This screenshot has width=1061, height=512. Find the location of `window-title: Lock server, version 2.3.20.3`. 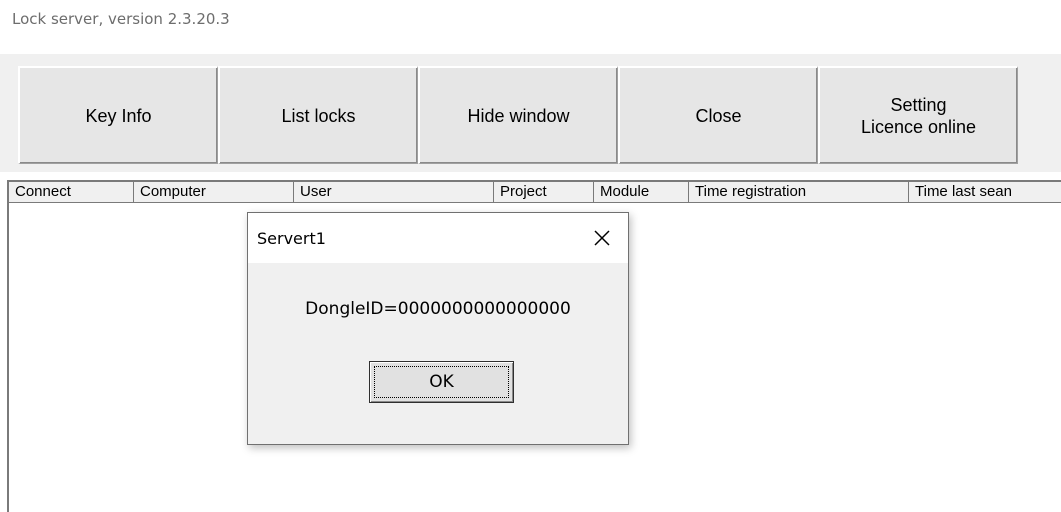

window-title: Lock server, version 2.3.20.3 is located at coordinates (121, 19).